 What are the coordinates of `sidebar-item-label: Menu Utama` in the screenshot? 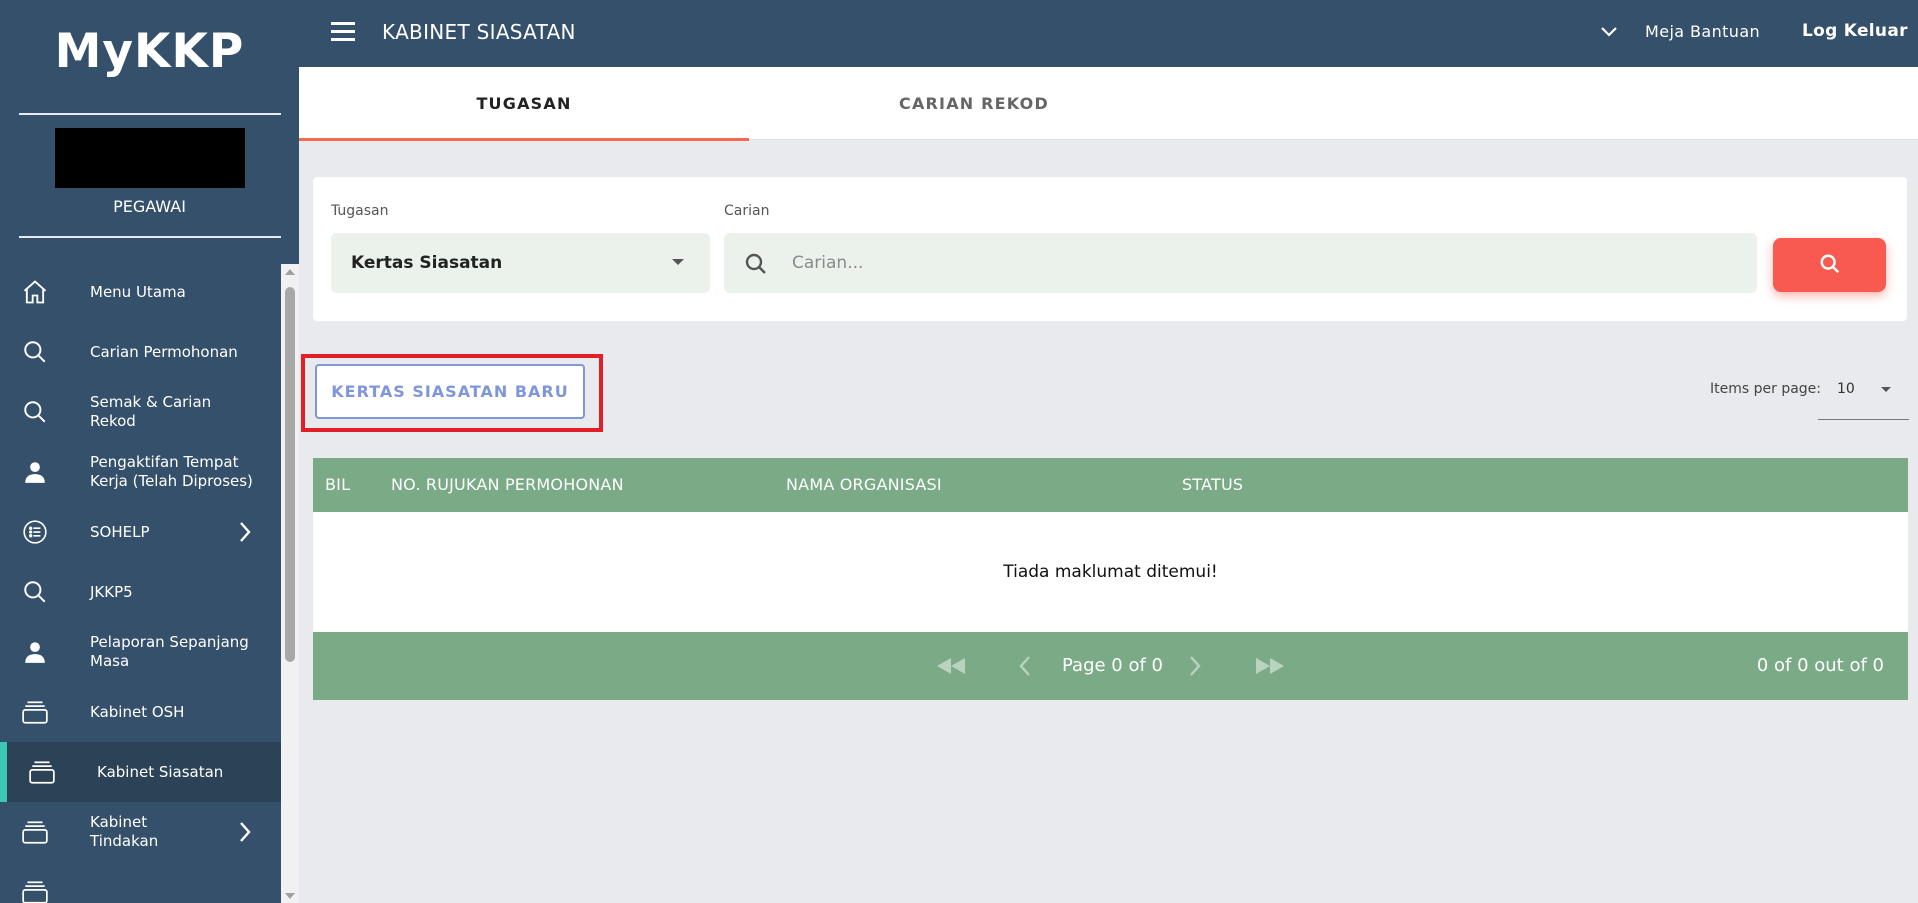 It's located at (138, 291).